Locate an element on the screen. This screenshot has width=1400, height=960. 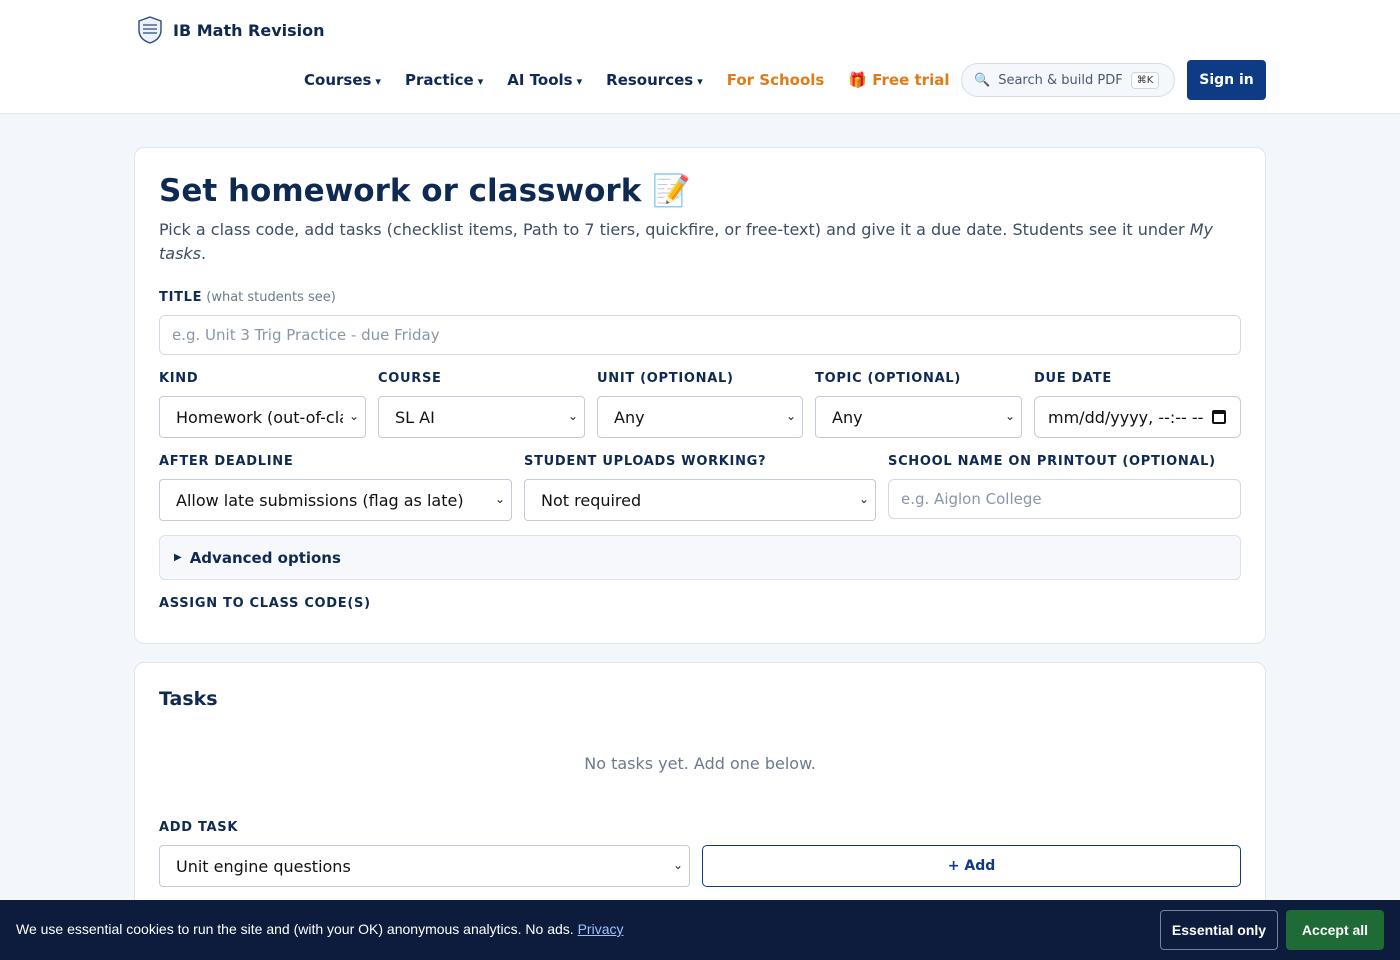
course-label: Course is located at coordinates (410, 378).